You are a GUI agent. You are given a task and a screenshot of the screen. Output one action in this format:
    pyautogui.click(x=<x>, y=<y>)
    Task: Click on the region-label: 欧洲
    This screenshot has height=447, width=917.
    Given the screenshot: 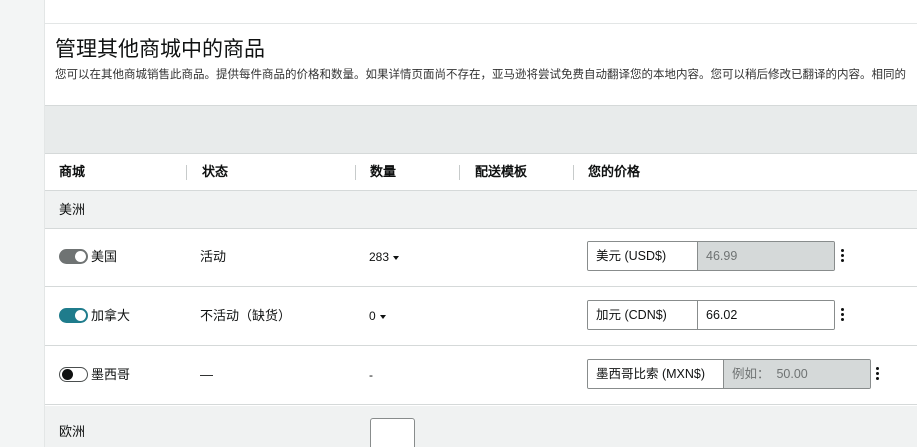 What is the action you would take?
    pyautogui.click(x=72, y=431)
    